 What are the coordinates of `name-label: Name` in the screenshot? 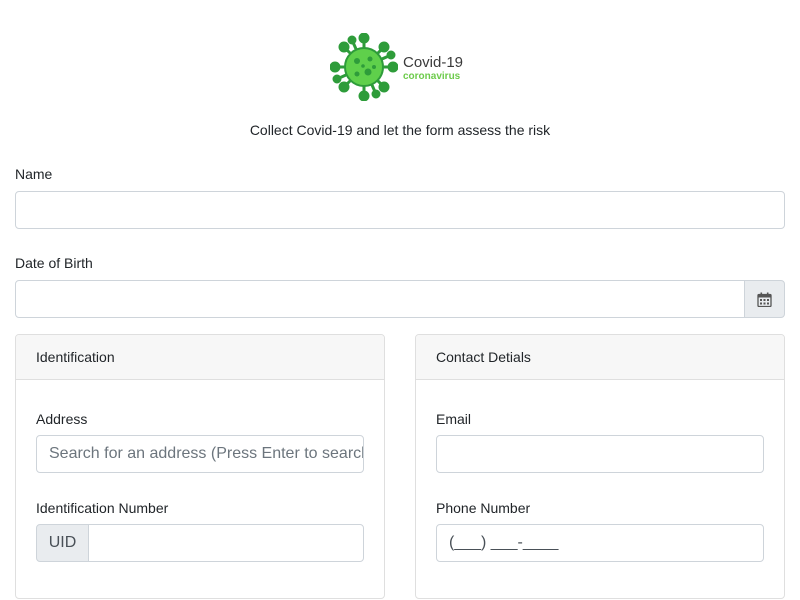 It's located at (34, 174).